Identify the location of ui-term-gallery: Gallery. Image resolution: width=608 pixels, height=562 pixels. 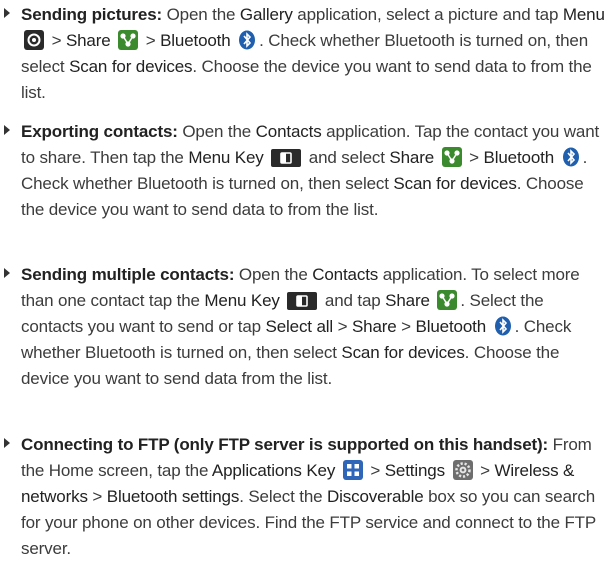
(266, 14).